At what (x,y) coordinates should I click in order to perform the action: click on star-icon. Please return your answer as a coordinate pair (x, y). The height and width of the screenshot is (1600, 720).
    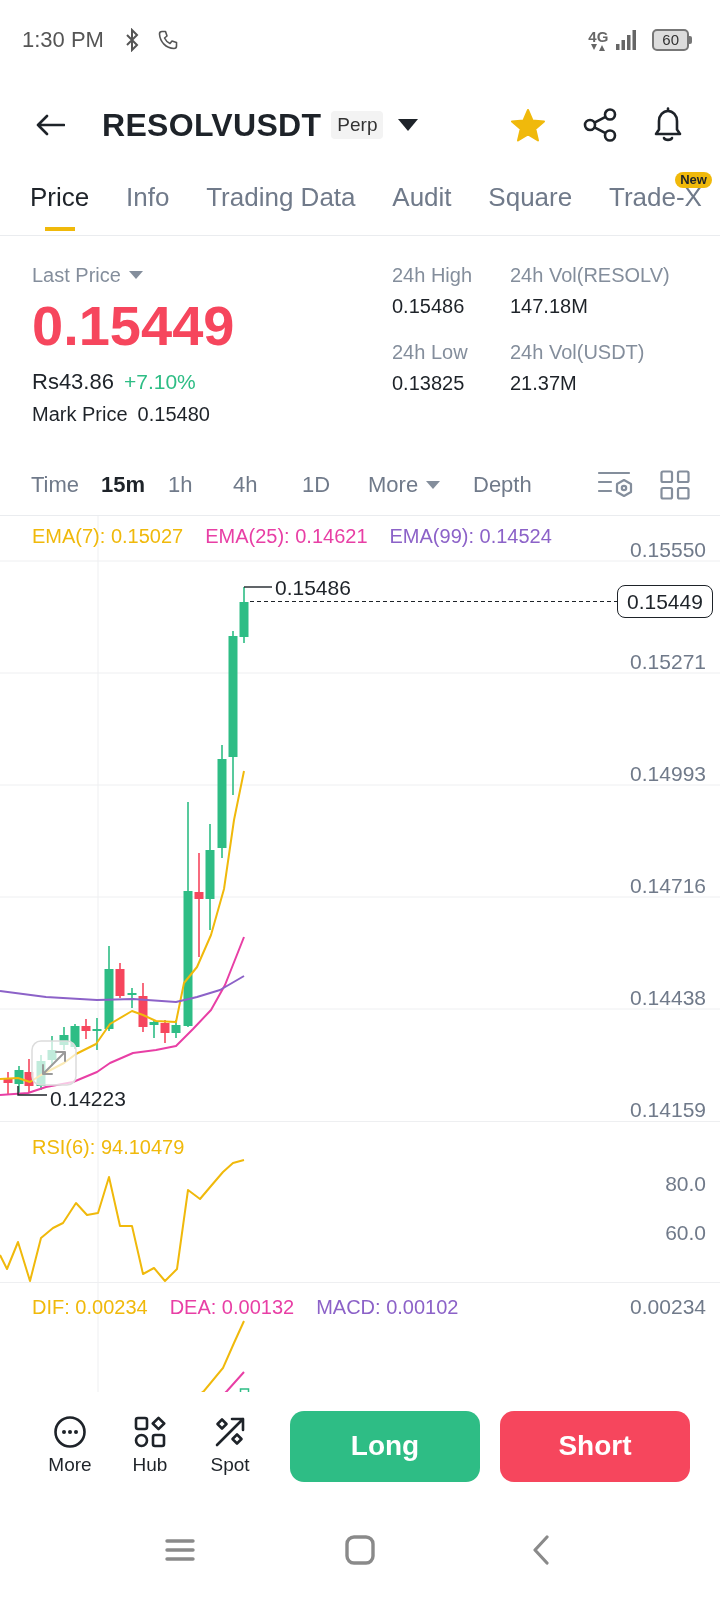
    Looking at the image, I should click on (528, 125).